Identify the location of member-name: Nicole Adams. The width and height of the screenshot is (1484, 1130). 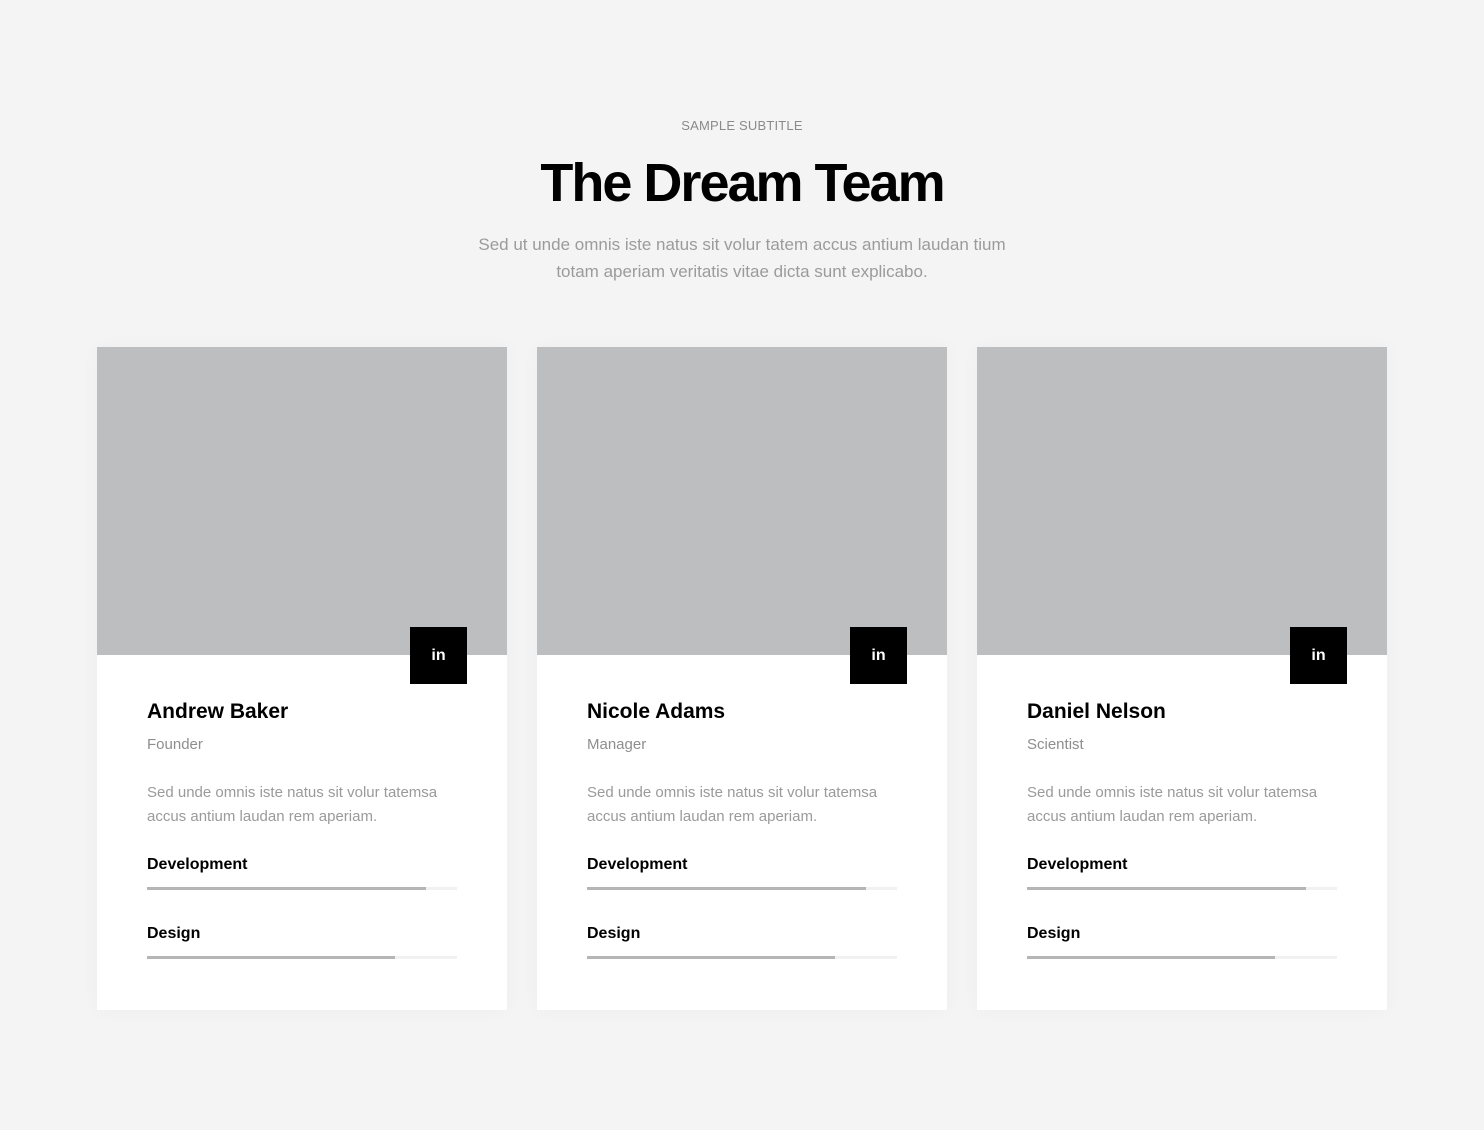
(656, 711).